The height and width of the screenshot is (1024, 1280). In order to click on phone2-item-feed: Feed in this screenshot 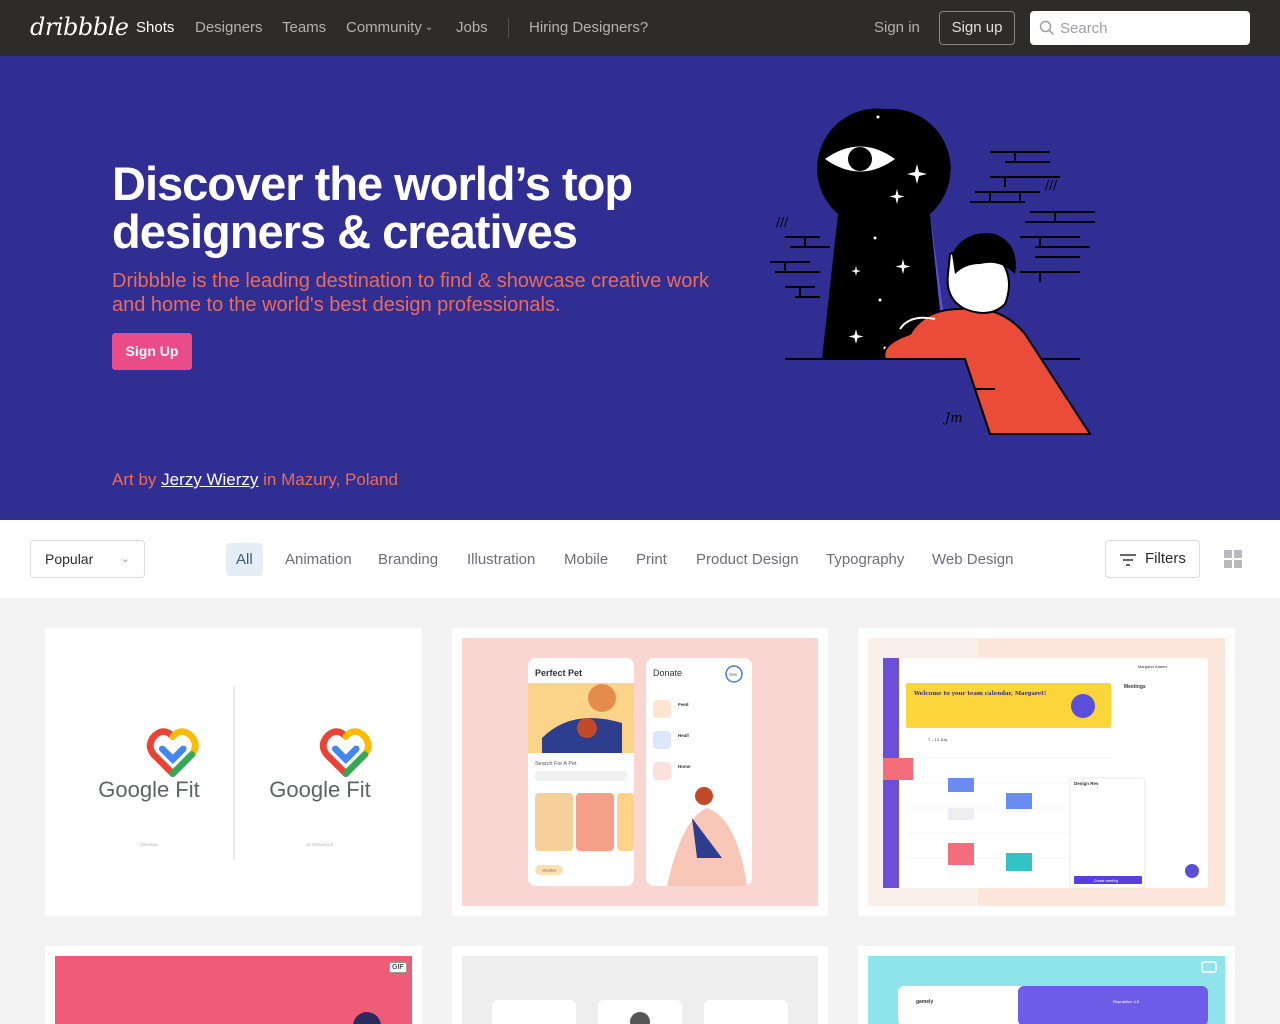, I will do `click(683, 704)`.